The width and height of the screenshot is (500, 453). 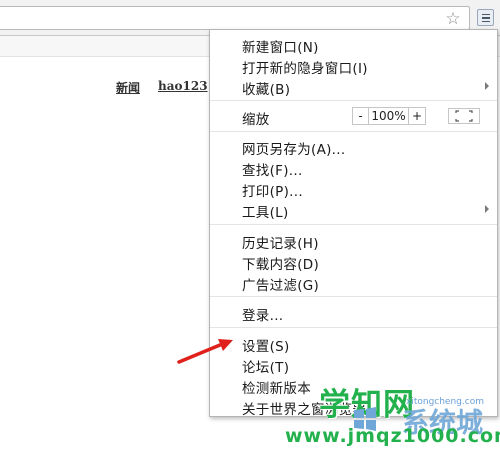 What do you see at coordinates (280, 263) in the screenshot?
I see `menu-item-downloads: 下载内容(D)` at bounding box center [280, 263].